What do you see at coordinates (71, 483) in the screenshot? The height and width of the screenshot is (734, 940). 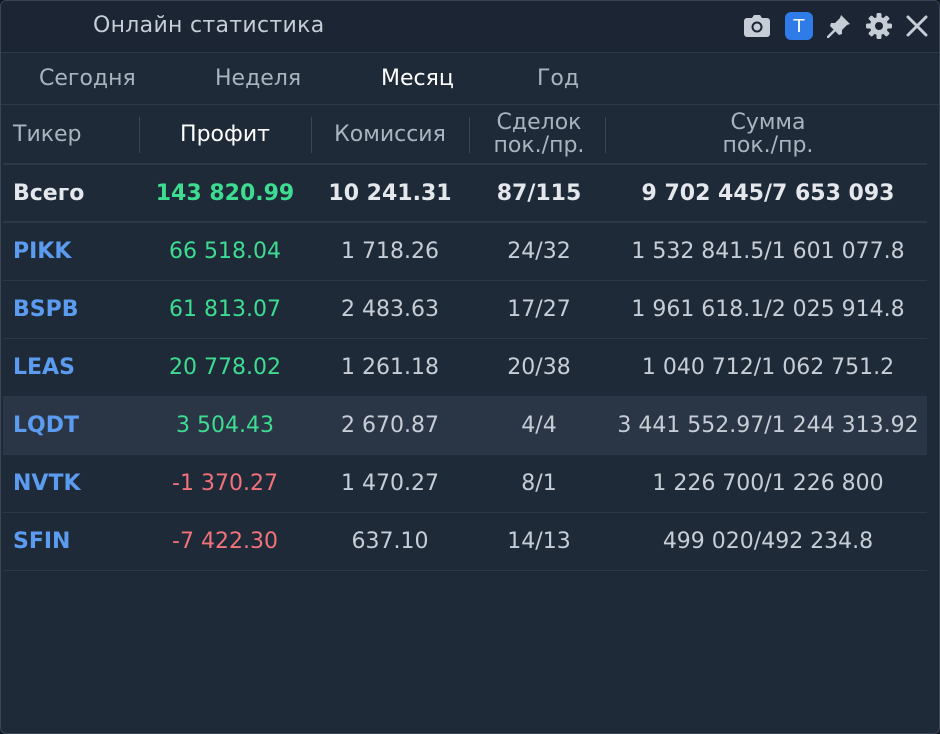 I see `ticker-cell: NVTK` at bounding box center [71, 483].